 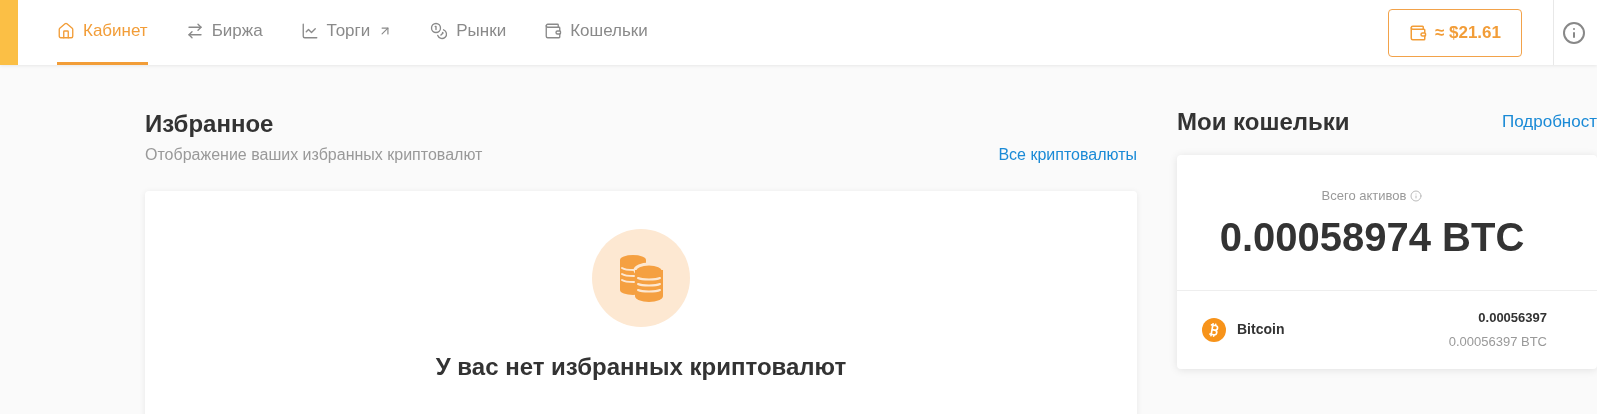 I want to click on bitcoin-coin-icon, so click(x=1214, y=329).